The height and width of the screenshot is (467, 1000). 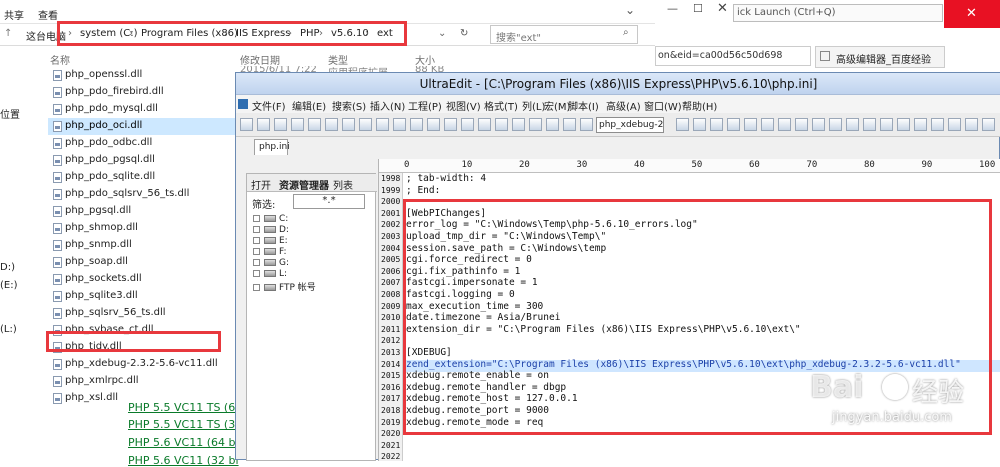 I want to click on file-row: php_pdo_pgsql.dll, so click(x=143, y=160).